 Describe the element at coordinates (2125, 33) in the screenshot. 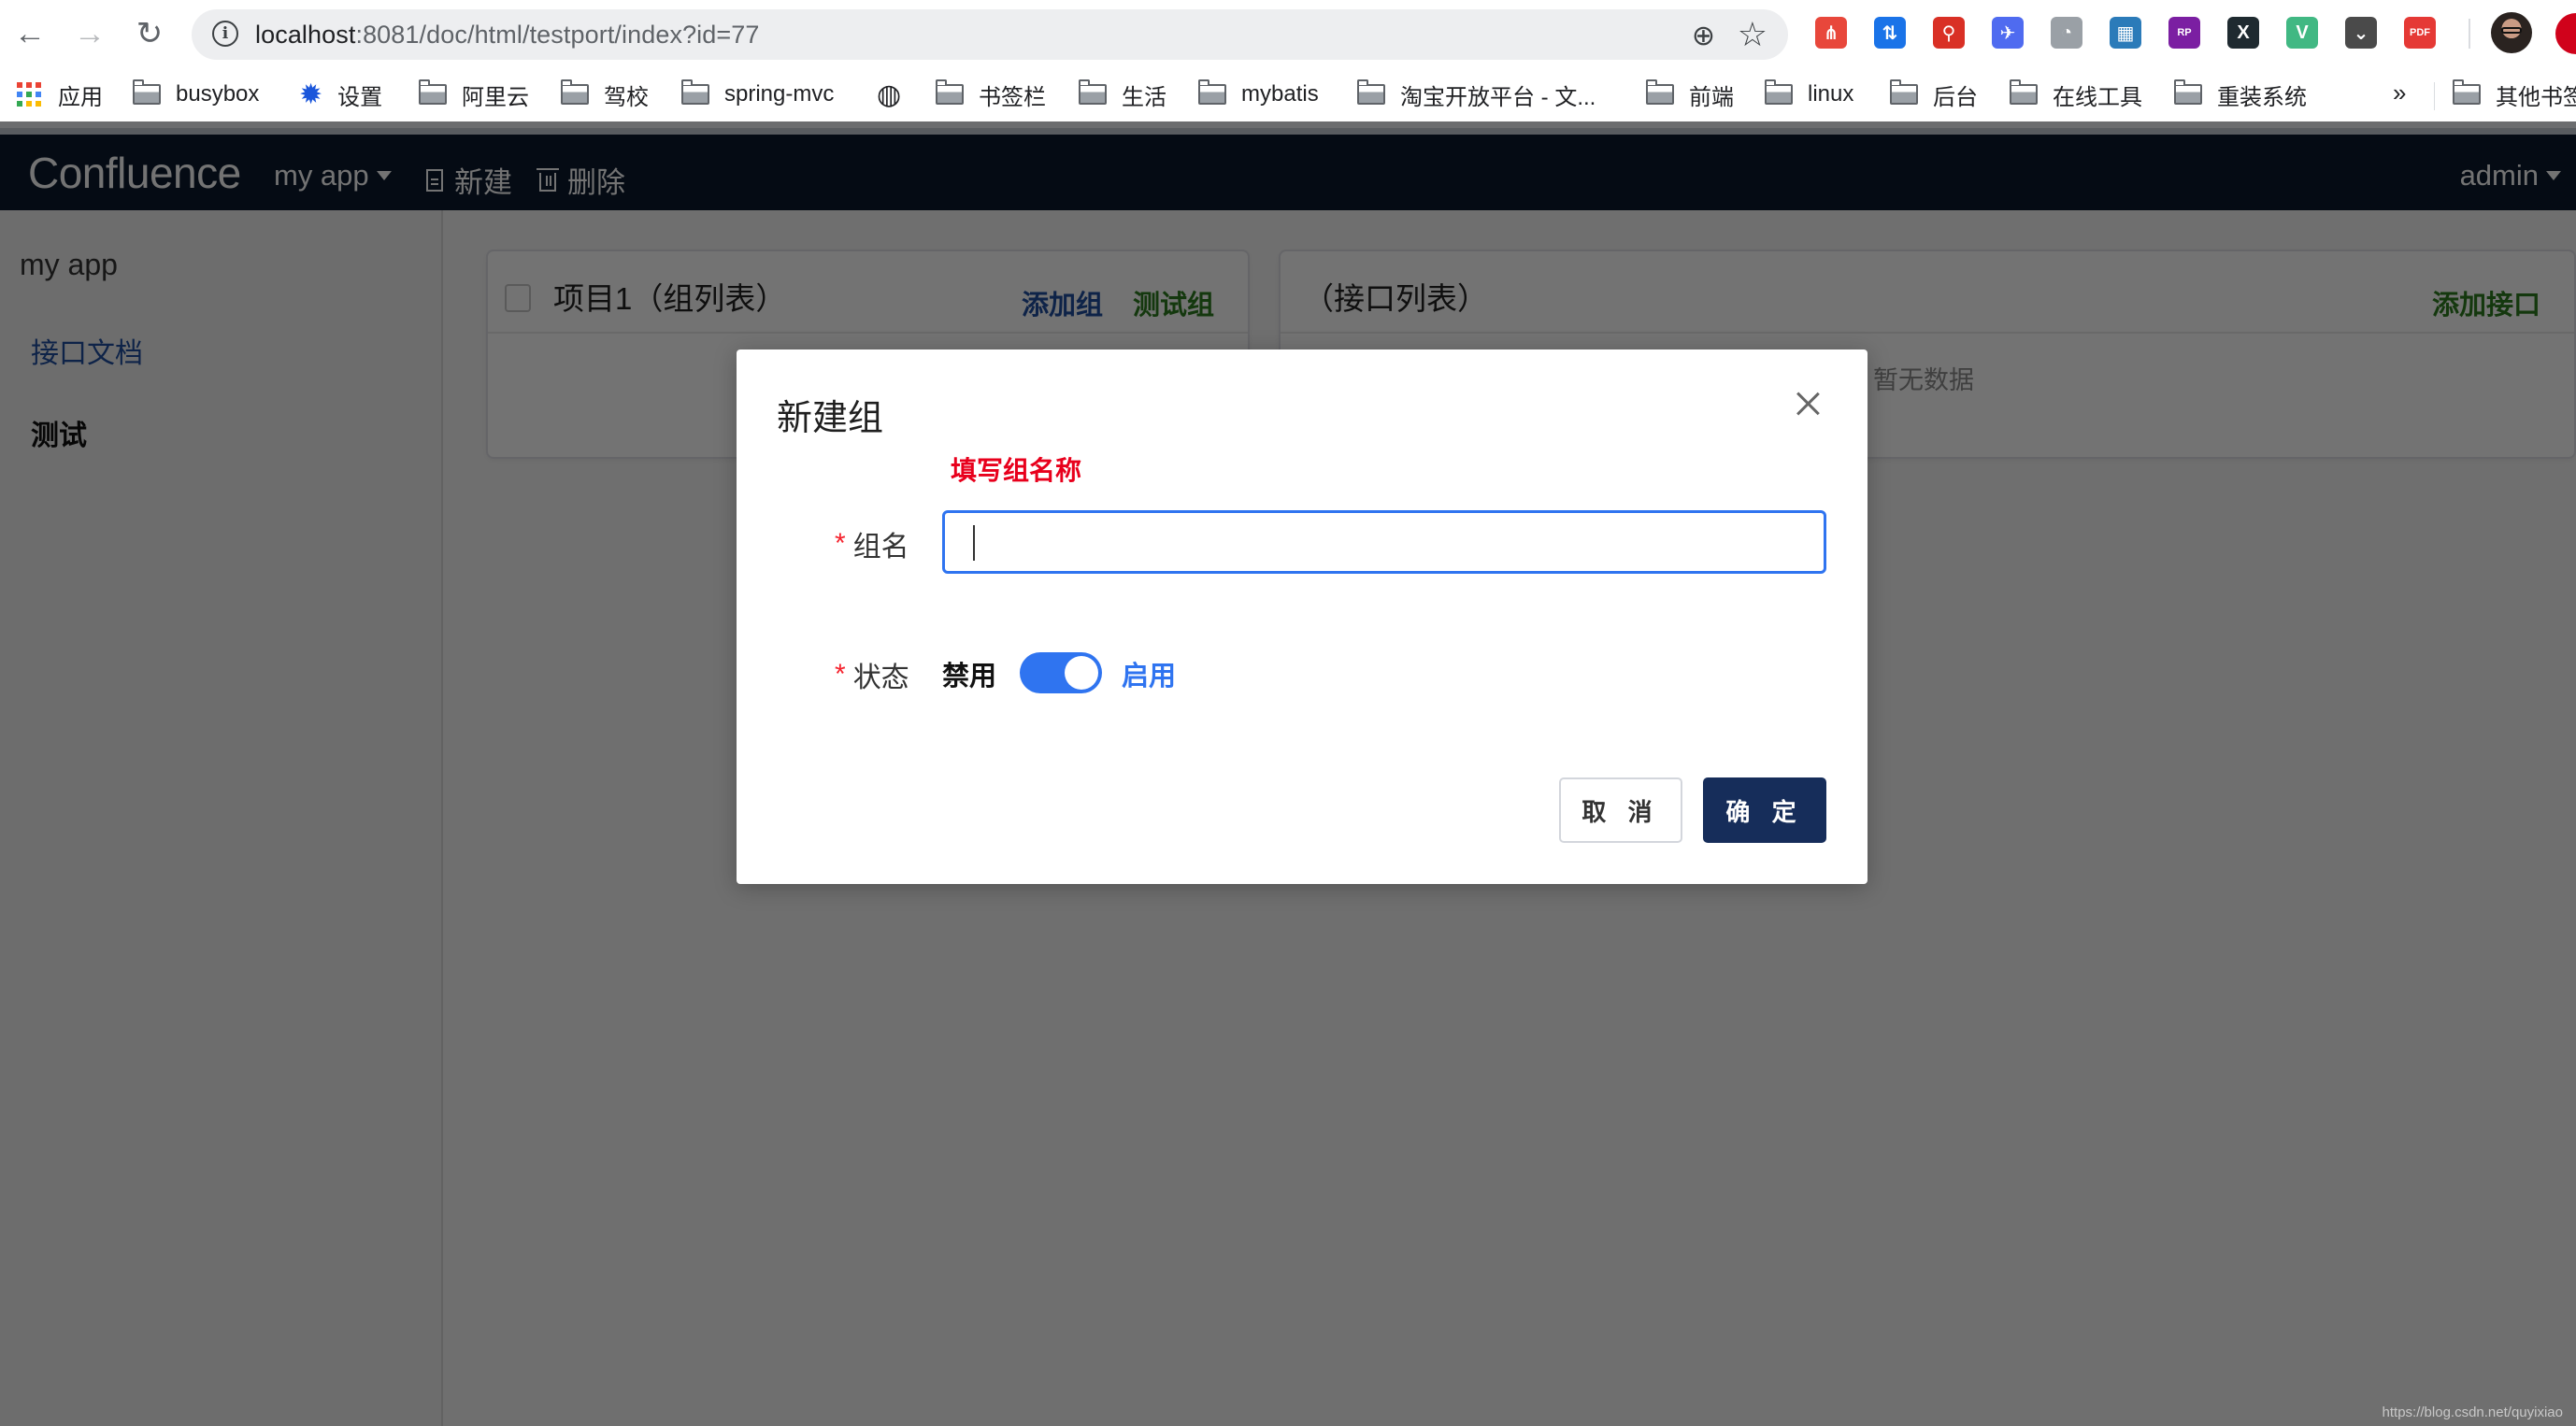

I see `screenshot-extension-icon: ▦` at that location.